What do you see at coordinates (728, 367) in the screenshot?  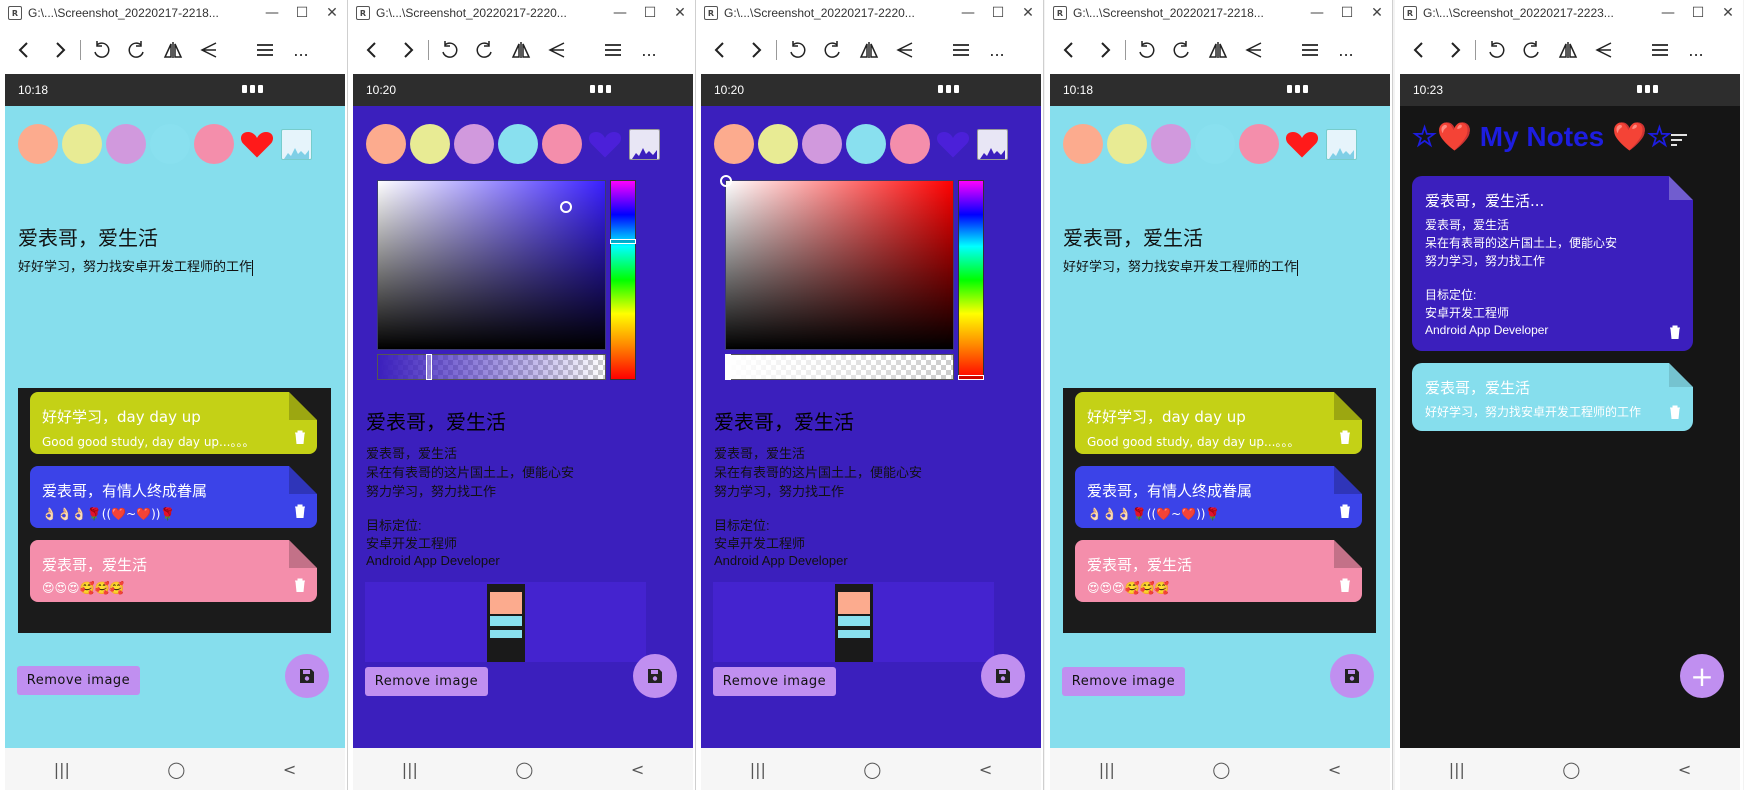 I see `alpha-thumb` at bounding box center [728, 367].